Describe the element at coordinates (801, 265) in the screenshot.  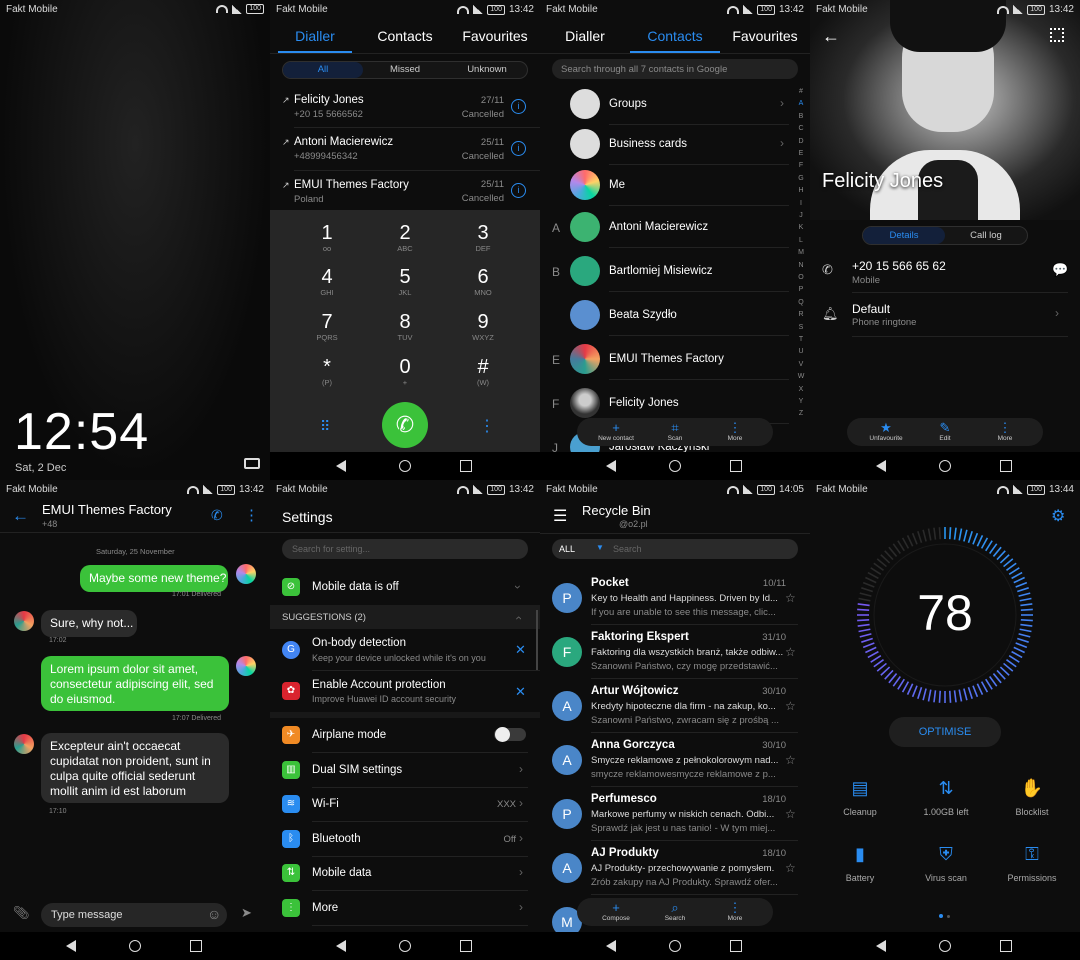
I see `alphabet-letter: N` at that location.